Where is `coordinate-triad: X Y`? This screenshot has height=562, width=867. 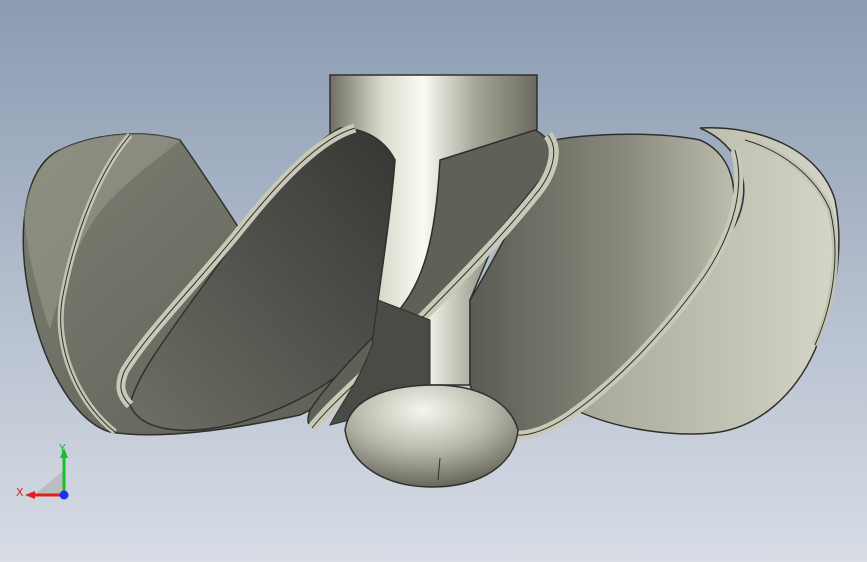 coordinate-triad: X Y is located at coordinates (47, 475).